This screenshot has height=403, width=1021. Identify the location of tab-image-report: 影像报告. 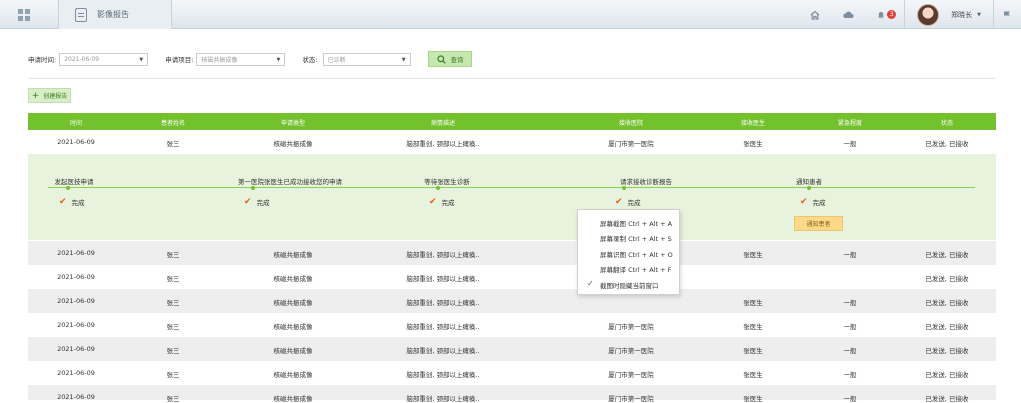
(115, 14).